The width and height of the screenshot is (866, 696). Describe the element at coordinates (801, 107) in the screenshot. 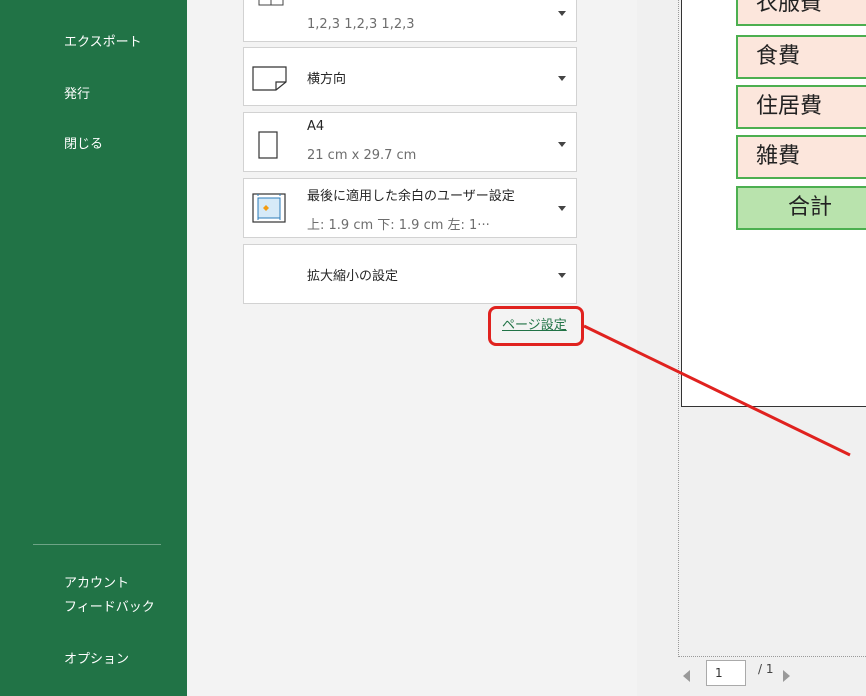

I see `preview-cell-housing: 住居費` at that location.